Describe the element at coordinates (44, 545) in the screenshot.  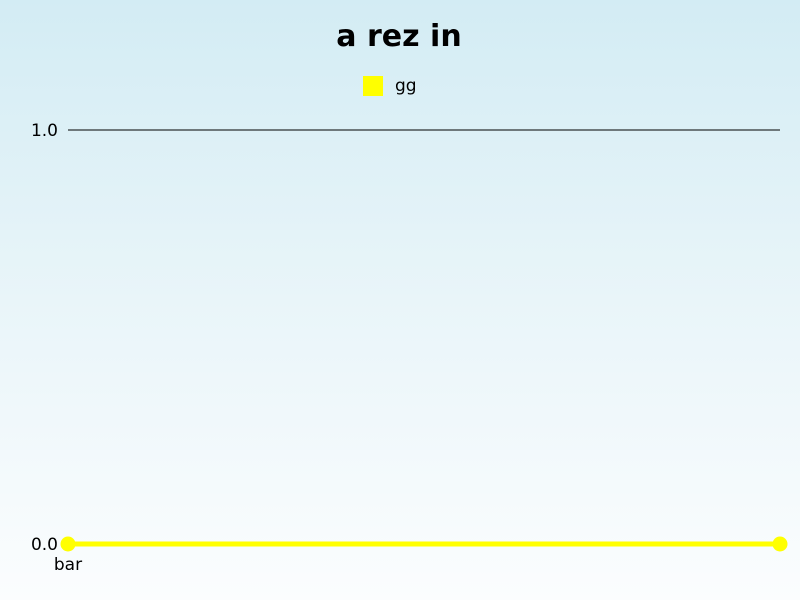
I see `y-tick-label: 0.0` at that location.